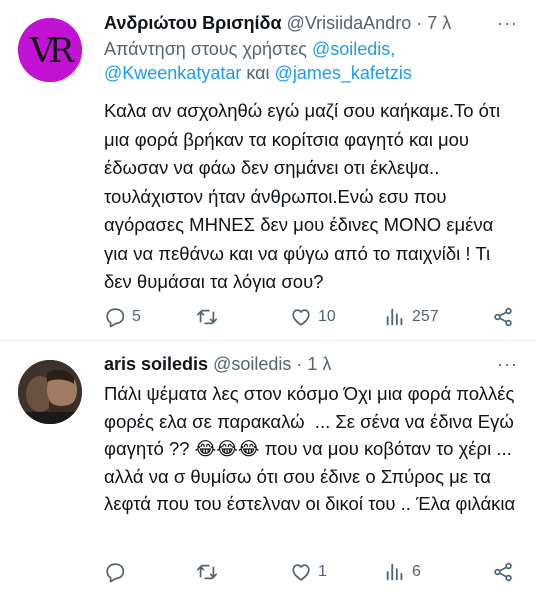 Image resolution: width=536 pixels, height=600 pixels. I want to click on timestamp: 7 λ, so click(439, 23).